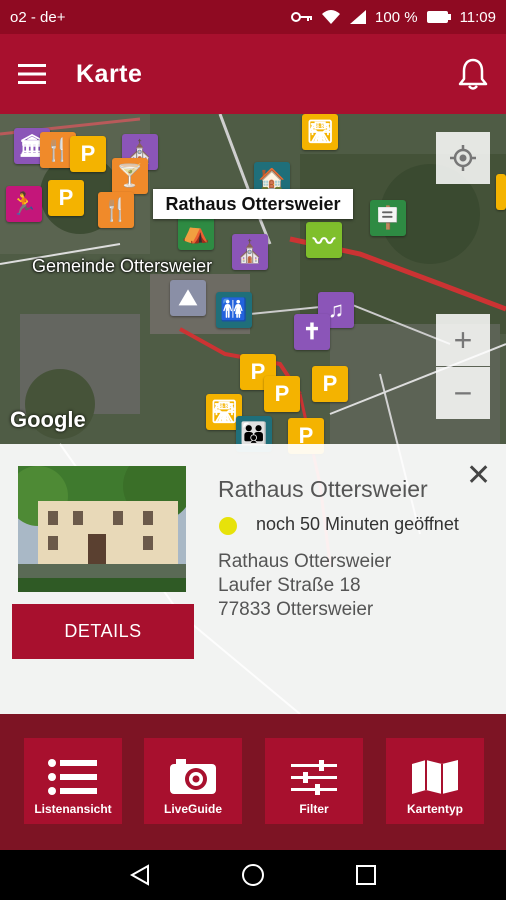  I want to click on system-nav-bar, so click(253, 875).